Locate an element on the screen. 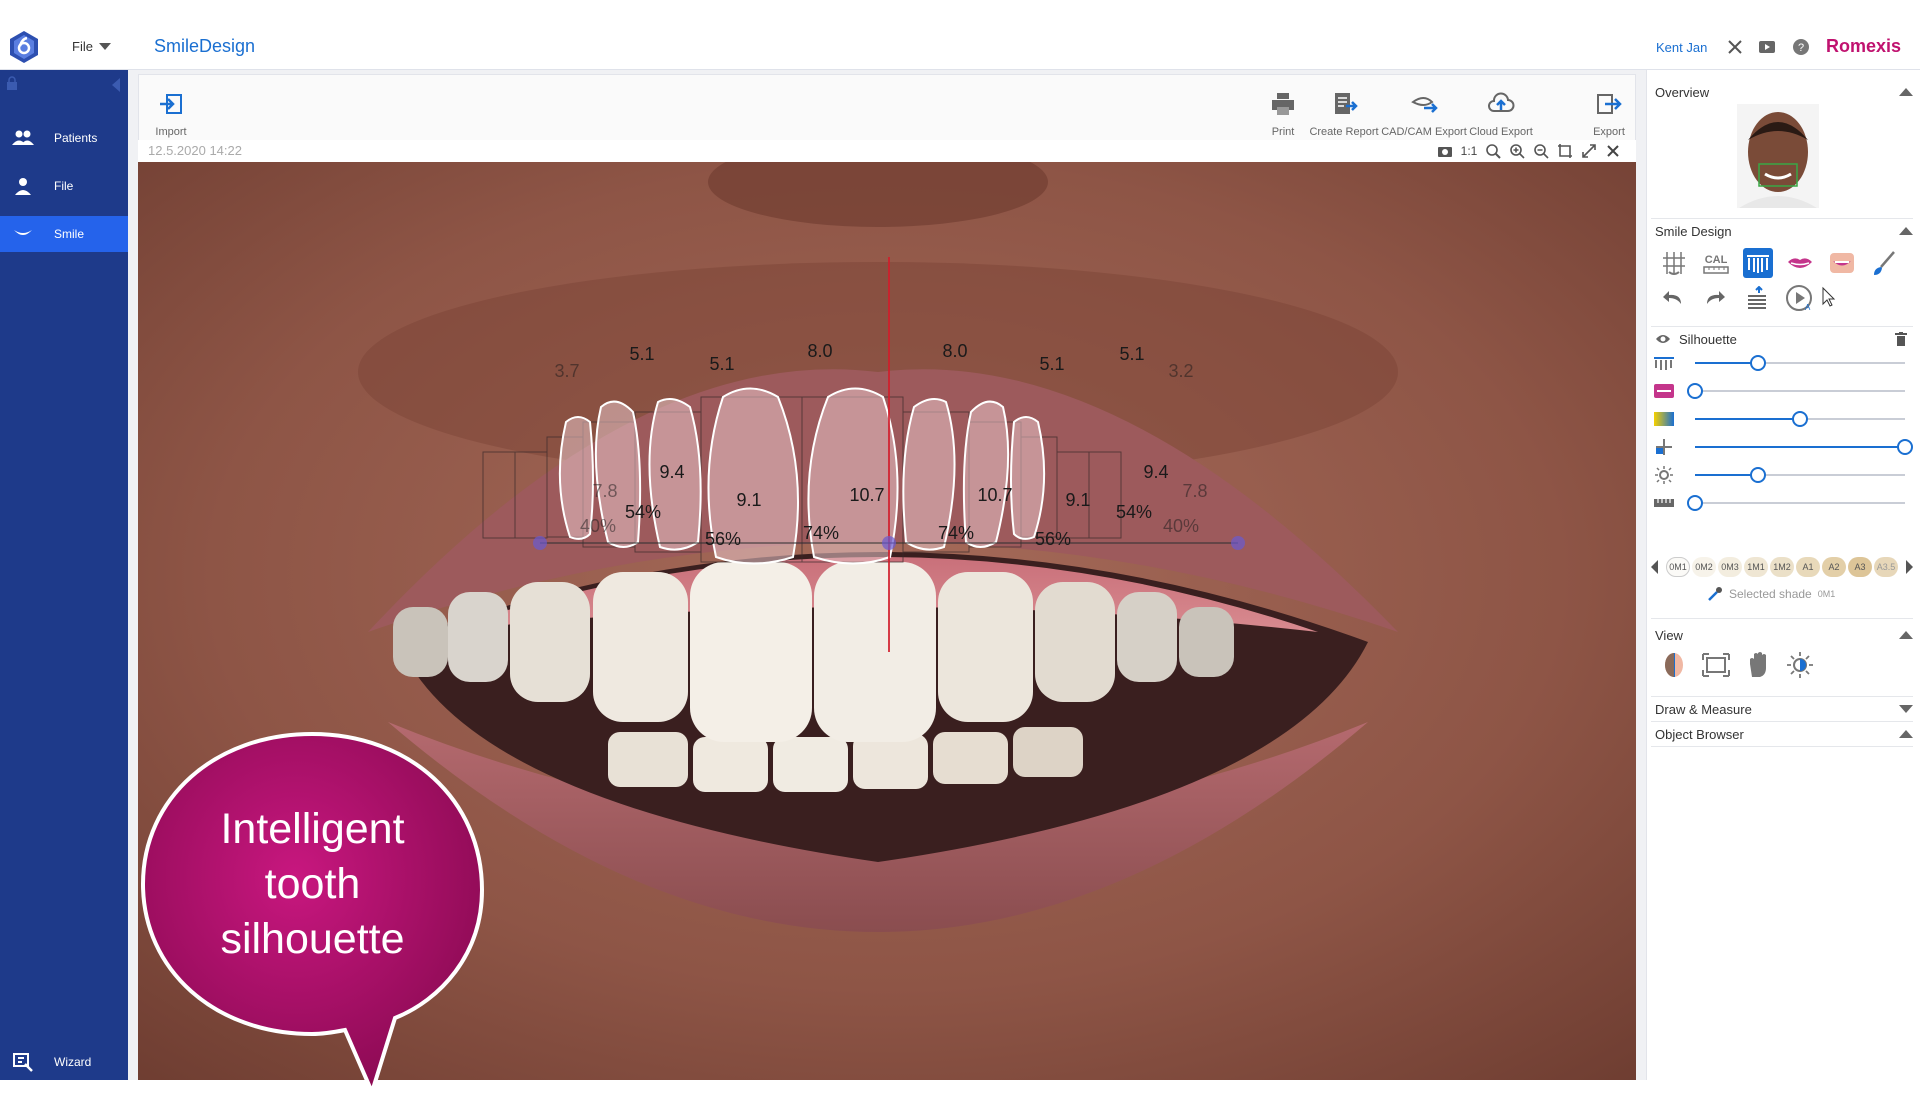 The width and height of the screenshot is (1920, 1095). object-browser-section-header: Object Browser is located at coordinates (1782, 734).